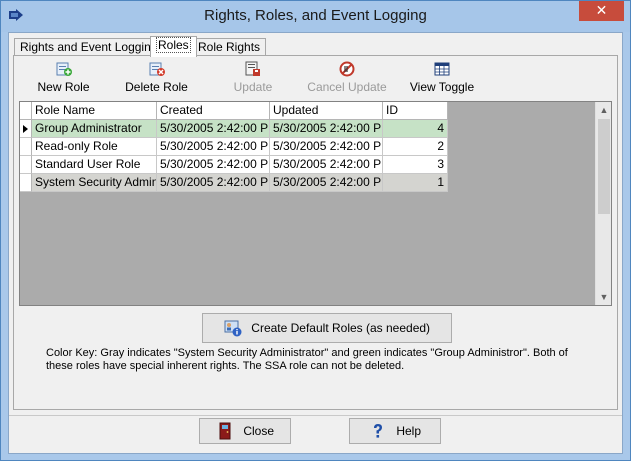 The image size is (631, 461). What do you see at coordinates (94, 111) in the screenshot?
I see `column-header-role-name: Role Name` at bounding box center [94, 111].